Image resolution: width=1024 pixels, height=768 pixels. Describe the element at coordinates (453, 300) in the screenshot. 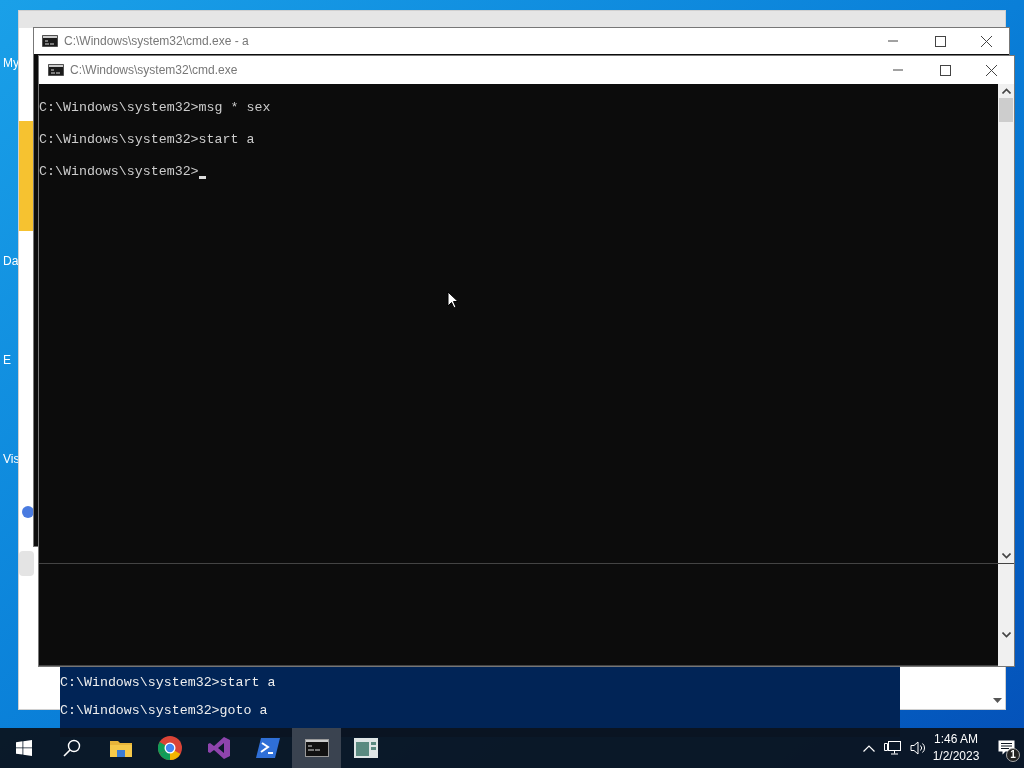

I see `mouse-cursor-icon` at that location.